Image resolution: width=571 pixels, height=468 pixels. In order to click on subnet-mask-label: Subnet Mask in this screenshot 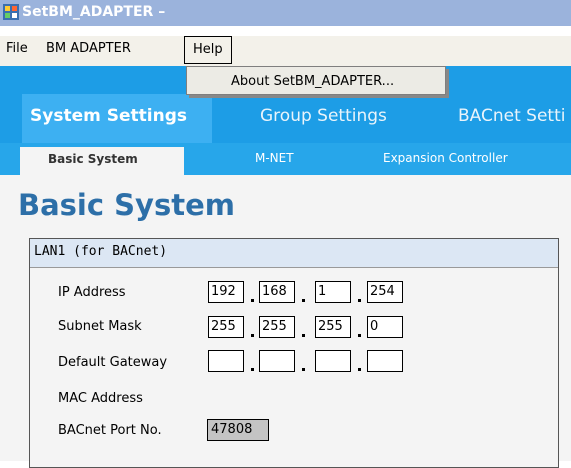, I will do `click(100, 326)`.